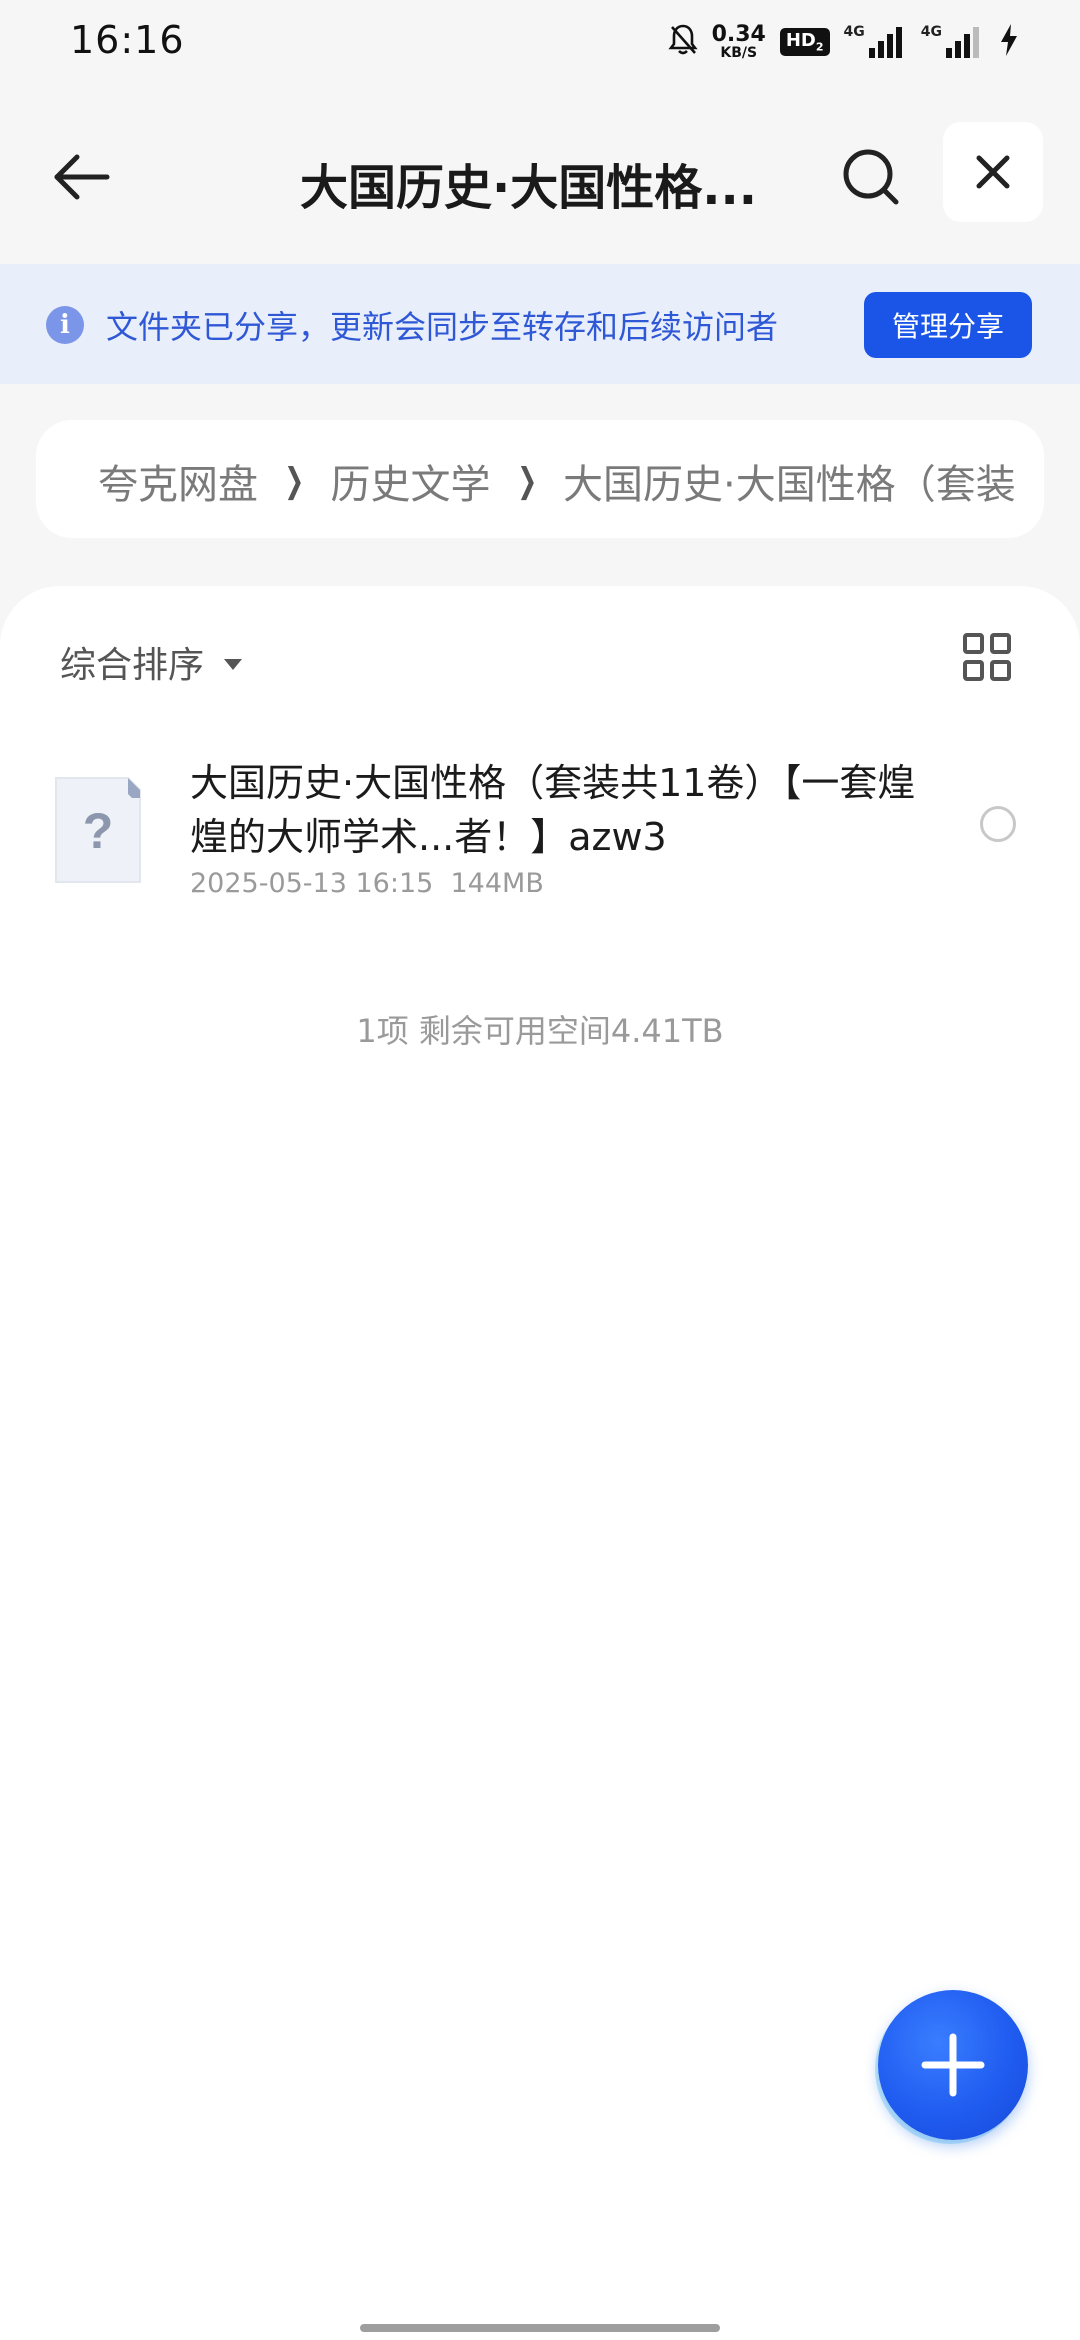  I want to click on manage-share-button: 管理分享, so click(948, 325).